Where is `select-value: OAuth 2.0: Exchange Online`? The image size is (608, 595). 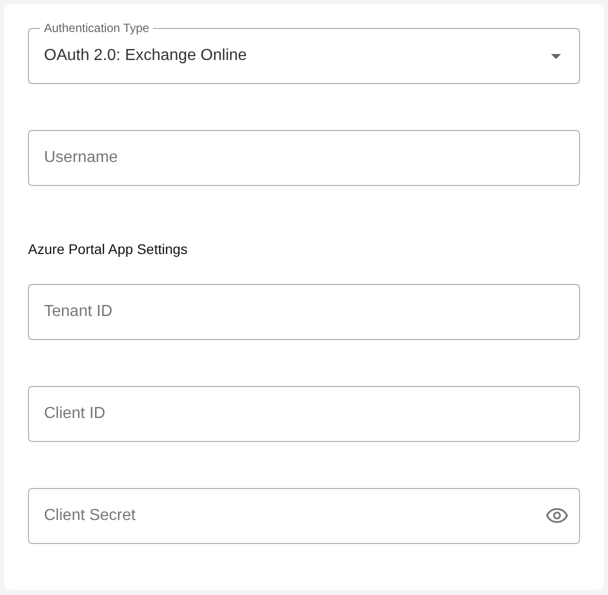
select-value: OAuth 2.0: Exchange Online is located at coordinates (146, 56).